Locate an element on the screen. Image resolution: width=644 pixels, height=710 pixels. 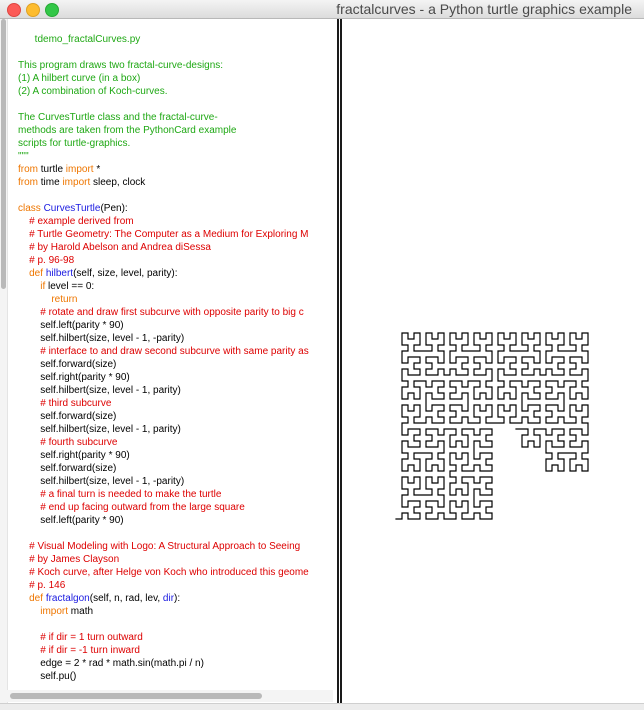
code-line: # example derived from is located at coordinates (163, 221).